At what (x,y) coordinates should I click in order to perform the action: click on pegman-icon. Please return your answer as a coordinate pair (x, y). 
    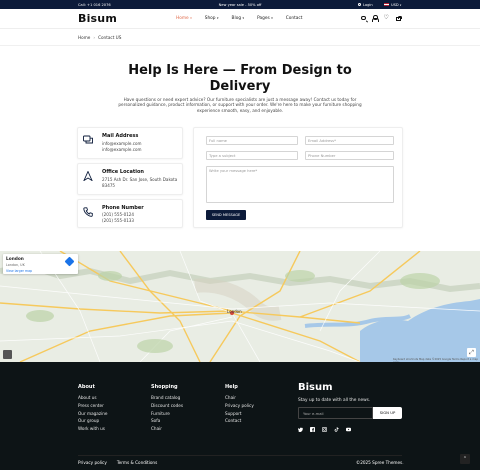
    Looking at the image, I should click on (7, 354).